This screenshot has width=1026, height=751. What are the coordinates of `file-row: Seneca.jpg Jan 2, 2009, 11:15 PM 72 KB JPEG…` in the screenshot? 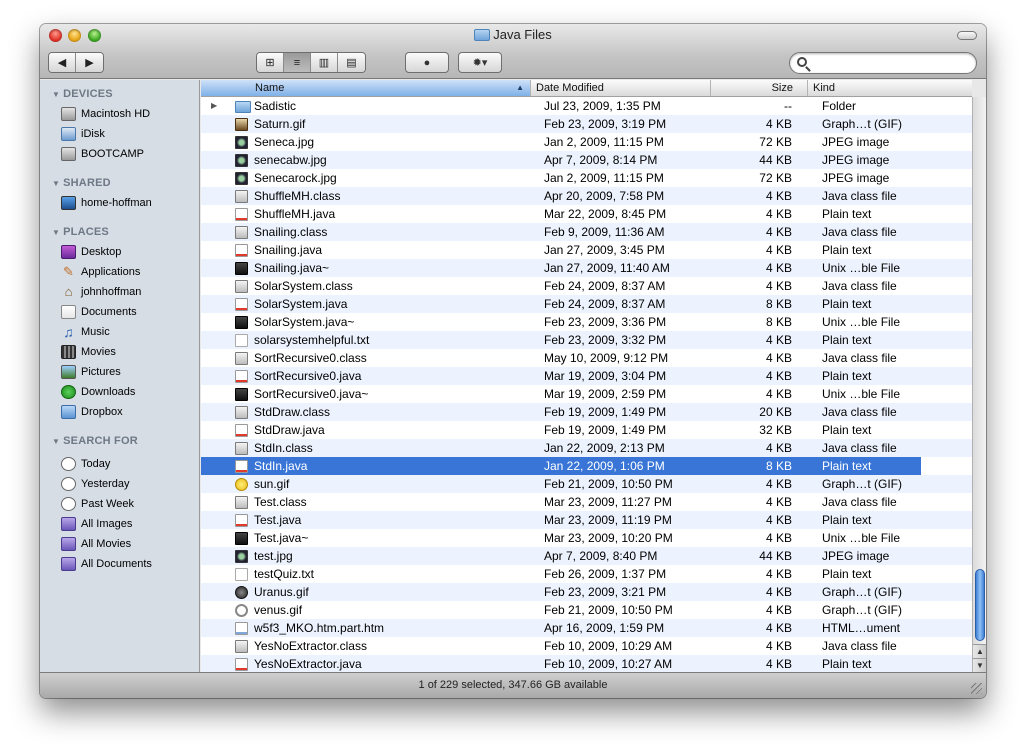 It's located at (586, 142).